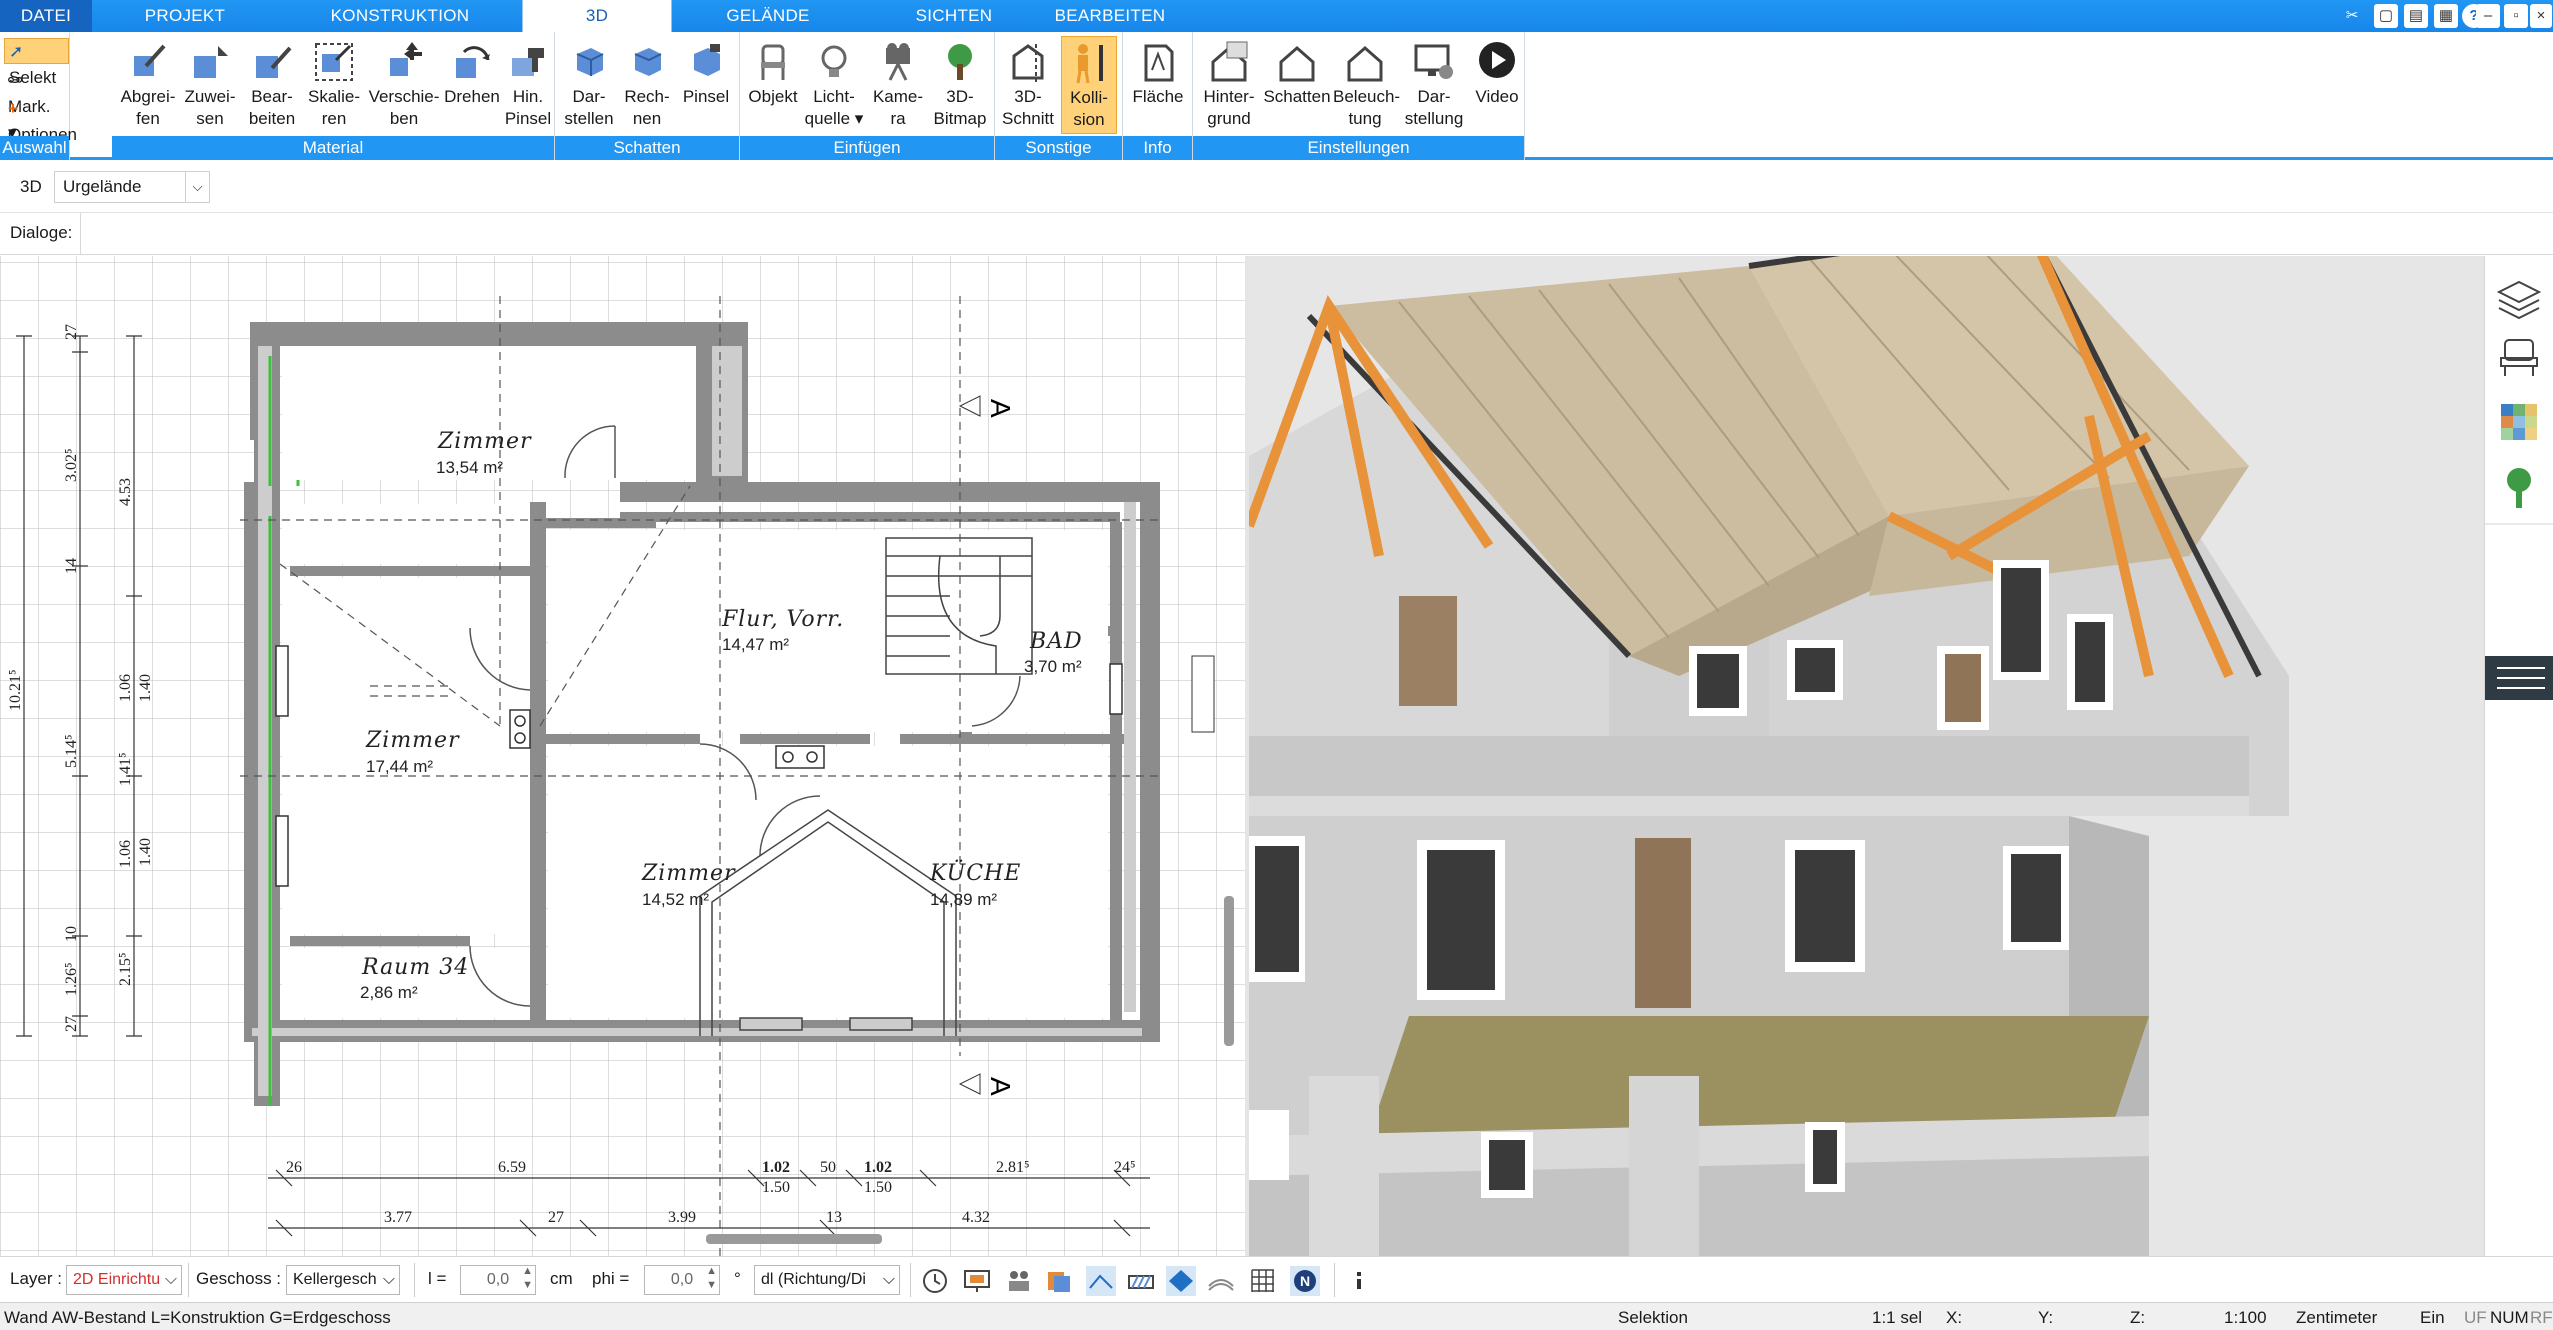 Image resolution: width=2553 pixels, height=1330 pixels. Describe the element at coordinates (528, 118) in the screenshot. I see `btn-line2: Pinsel` at that location.